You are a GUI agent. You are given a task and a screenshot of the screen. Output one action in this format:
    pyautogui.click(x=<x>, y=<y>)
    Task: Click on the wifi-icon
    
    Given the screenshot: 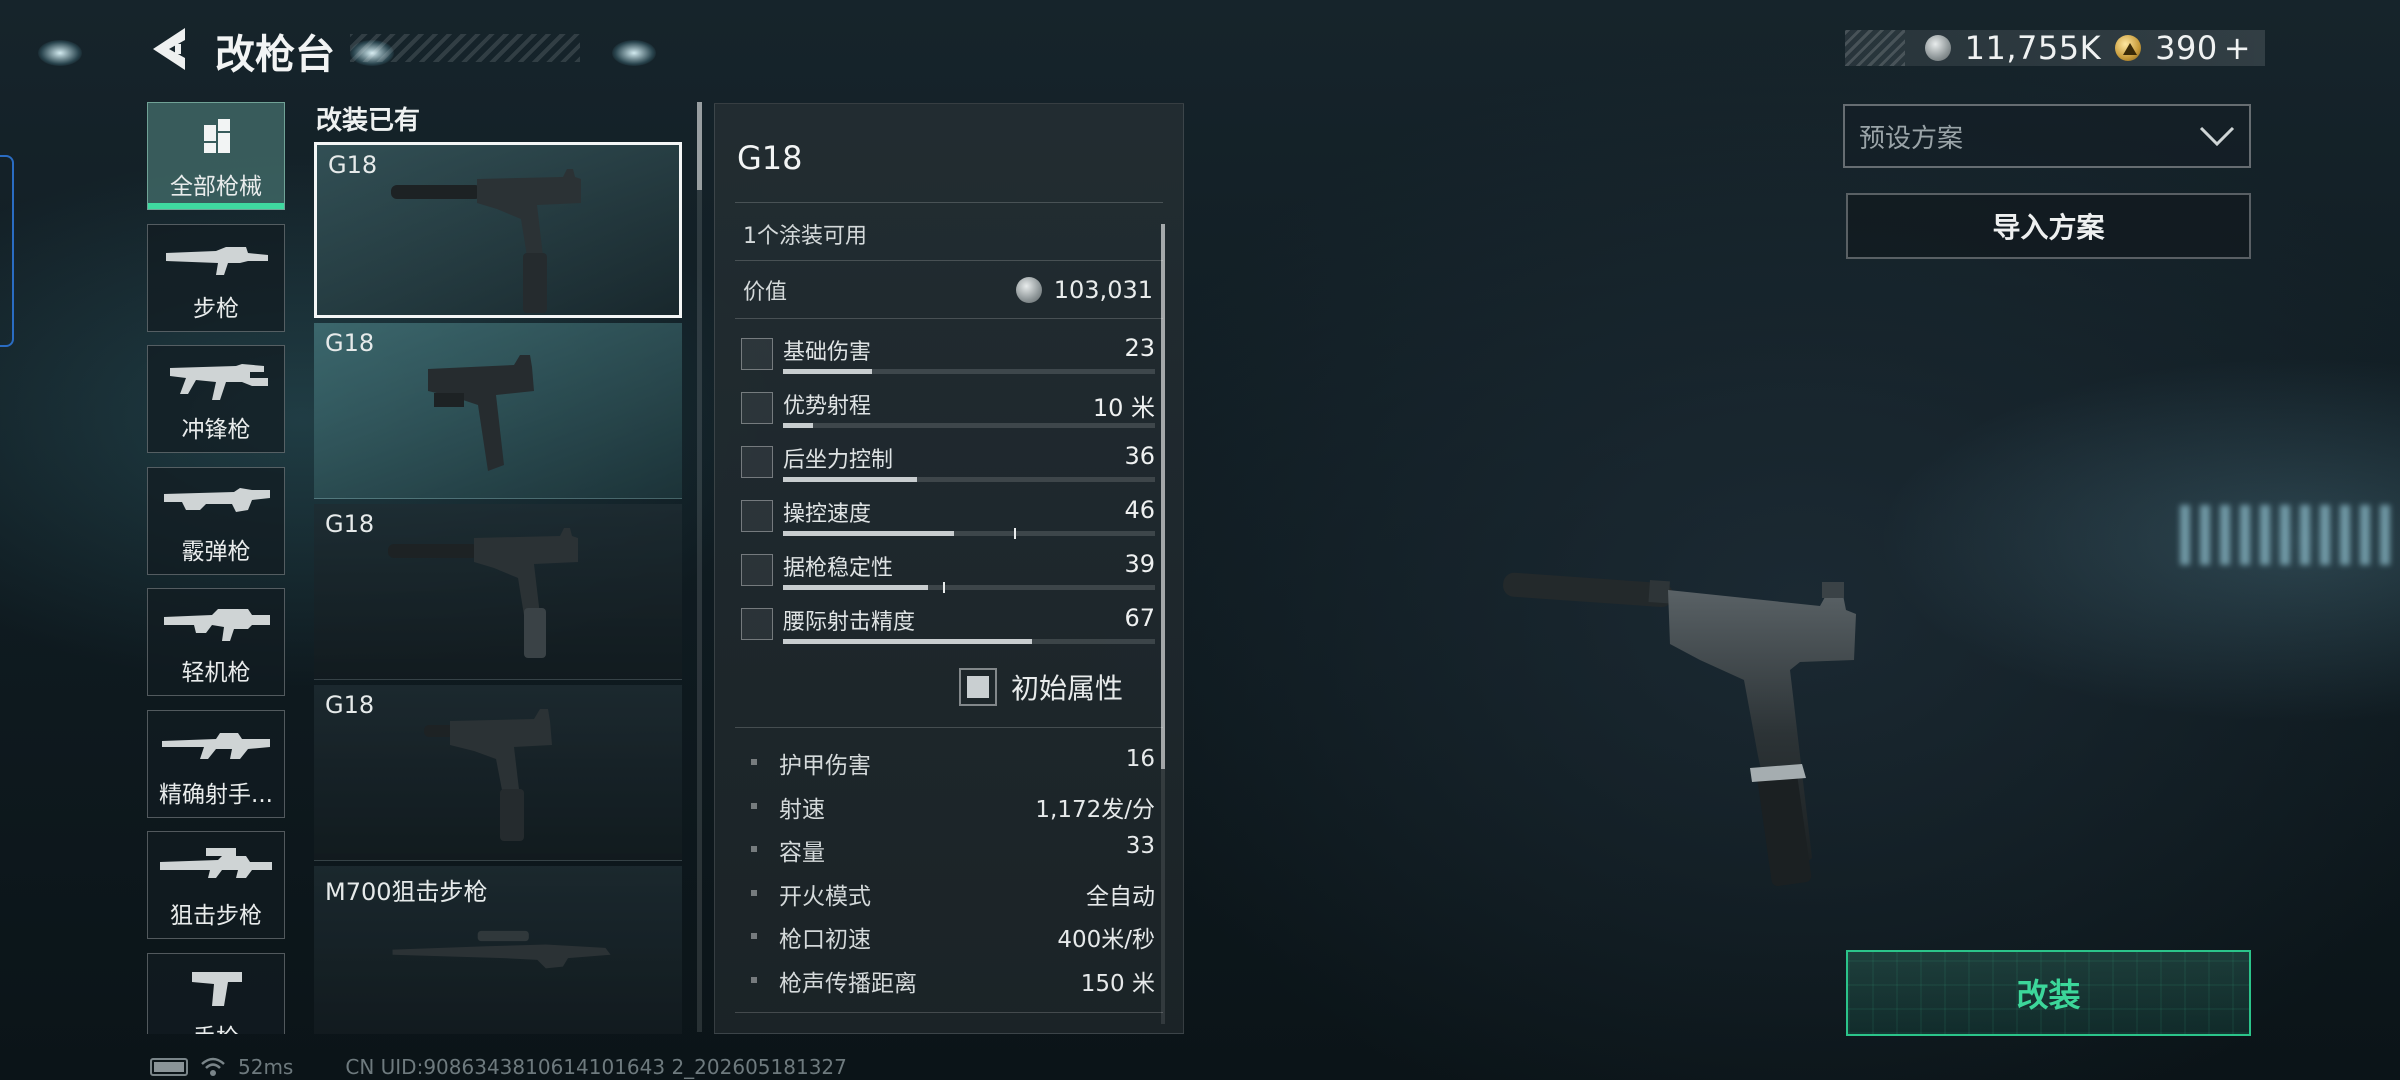 What is the action you would take?
    pyautogui.click(x=213, y=1066)
    